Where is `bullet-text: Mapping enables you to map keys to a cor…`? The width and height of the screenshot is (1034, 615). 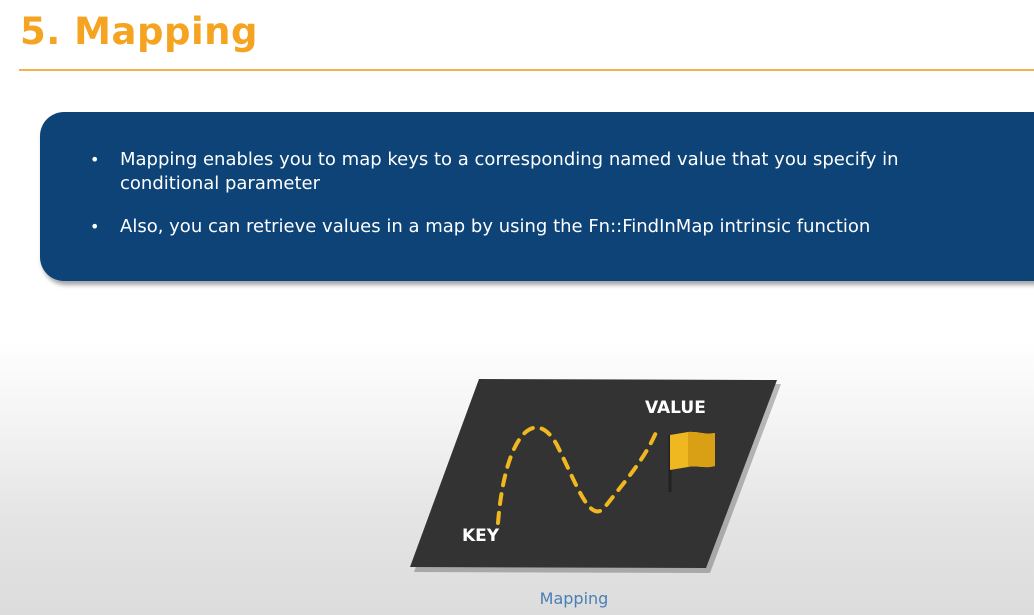
bullet-text: Mapping enables you to map keys to a cor… is located at coordinates (509, 171).